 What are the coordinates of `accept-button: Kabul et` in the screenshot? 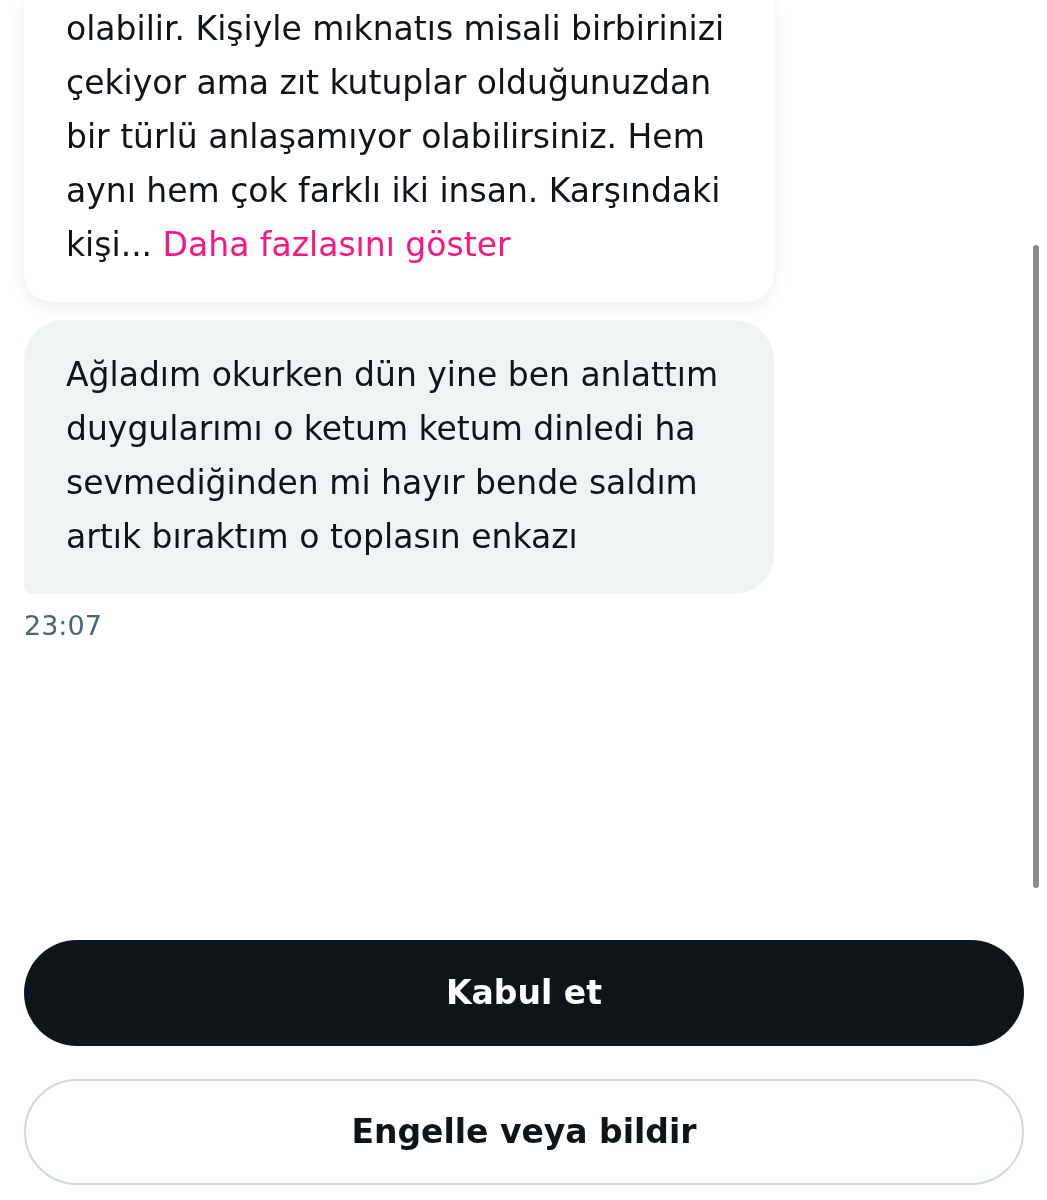 It's located at (524, 993).